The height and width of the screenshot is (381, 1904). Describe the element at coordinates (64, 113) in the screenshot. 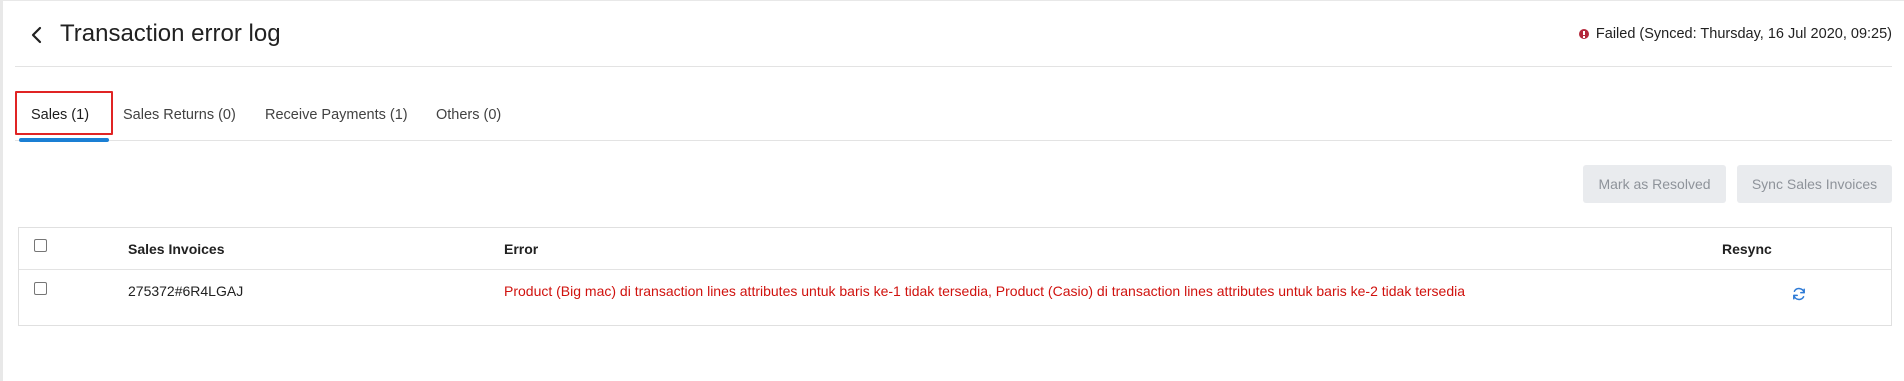

I see `tab-highlight-box` at that location.